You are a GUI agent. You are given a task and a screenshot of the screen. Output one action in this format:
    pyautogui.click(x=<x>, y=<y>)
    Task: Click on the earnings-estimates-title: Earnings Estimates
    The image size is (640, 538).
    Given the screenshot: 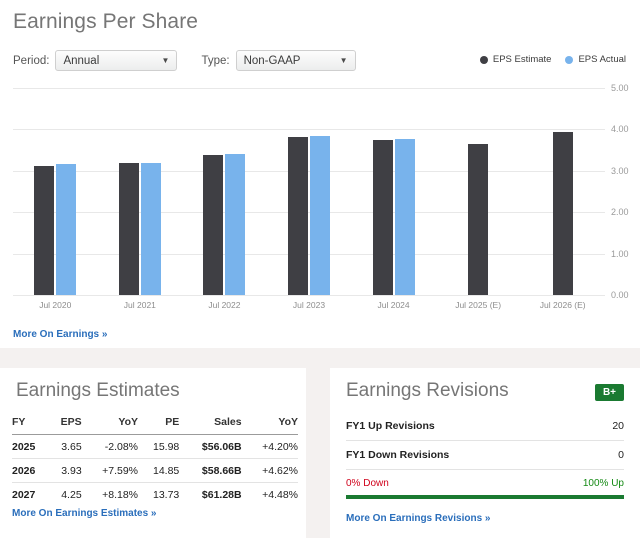 What is the action you would take?
    pyautogui.click(x=98, y=390)
    